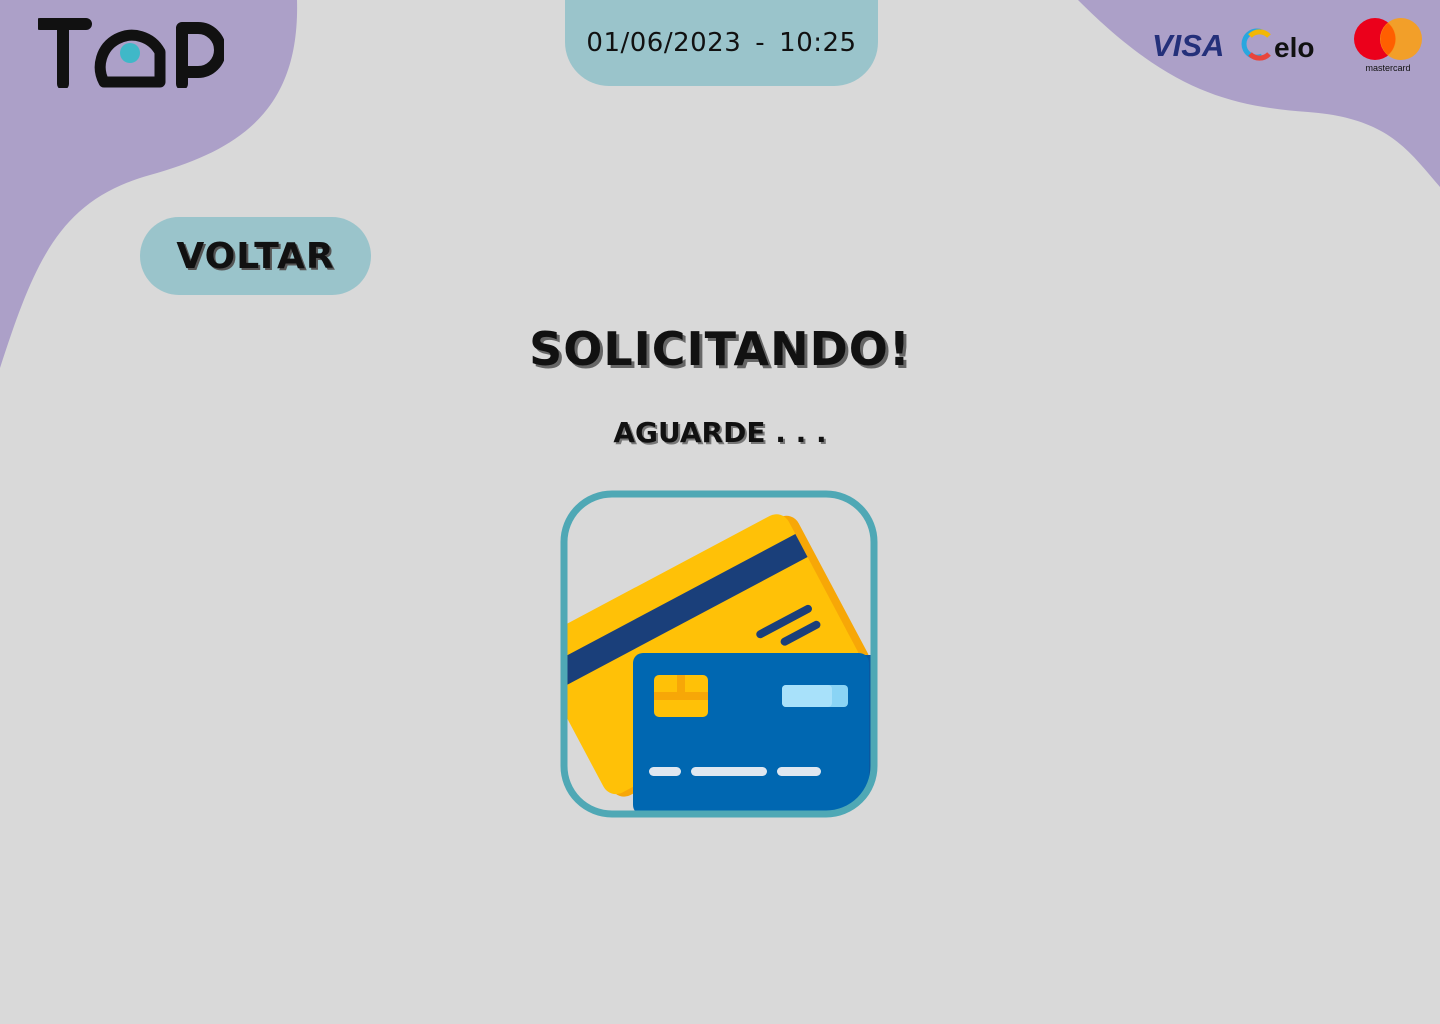  Describe the element at coordinates (720, 432) in the screenshot. I see `status-subtitle: AGUARDE . . .` at that location.